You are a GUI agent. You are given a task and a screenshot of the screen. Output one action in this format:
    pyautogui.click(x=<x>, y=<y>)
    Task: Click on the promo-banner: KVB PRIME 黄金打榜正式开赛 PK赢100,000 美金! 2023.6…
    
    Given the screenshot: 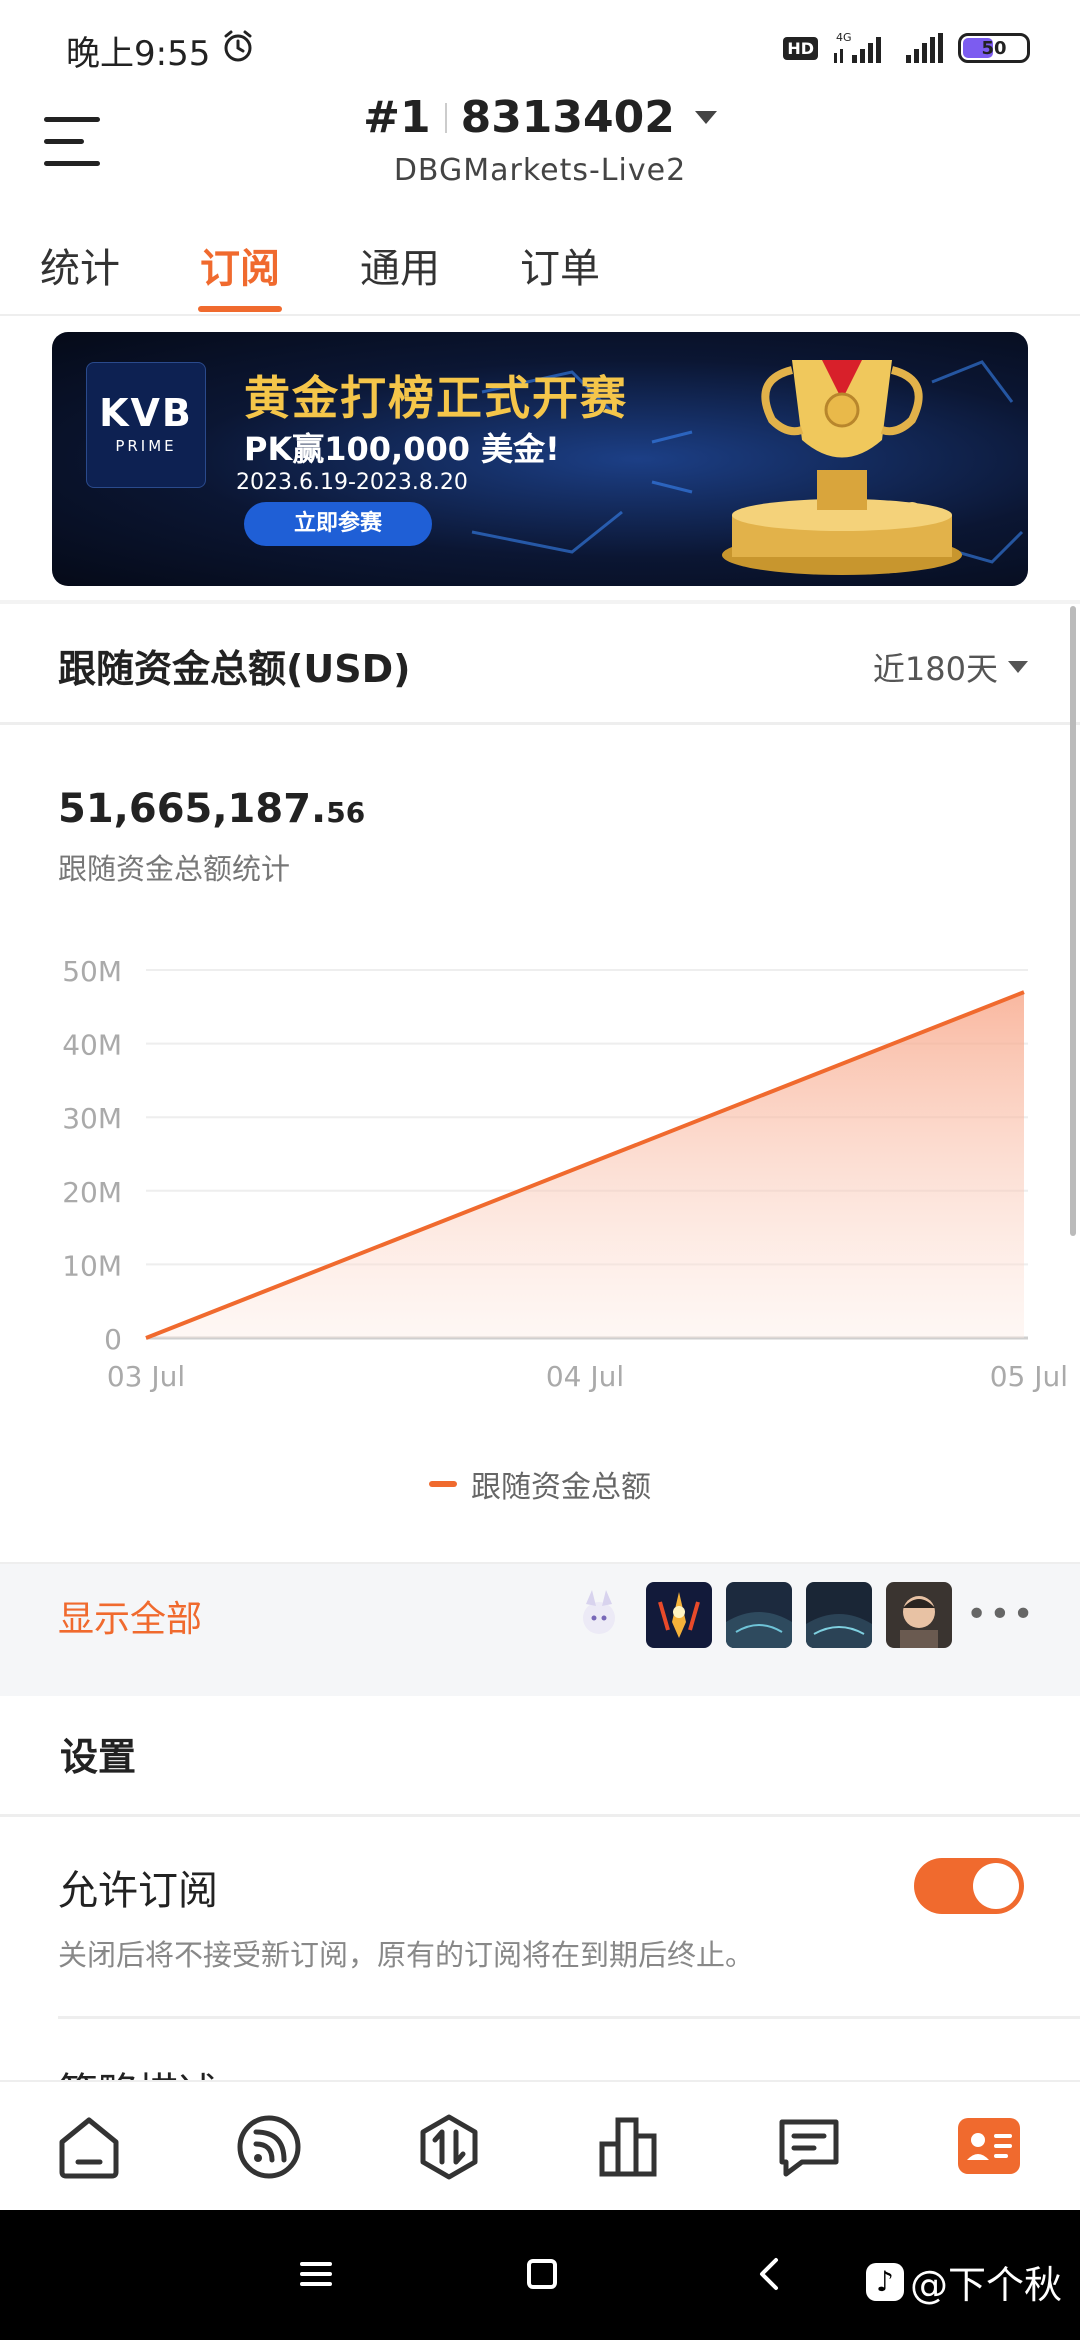 What is the action you would take?
    pyautogui.click(x=540, y=459)
    